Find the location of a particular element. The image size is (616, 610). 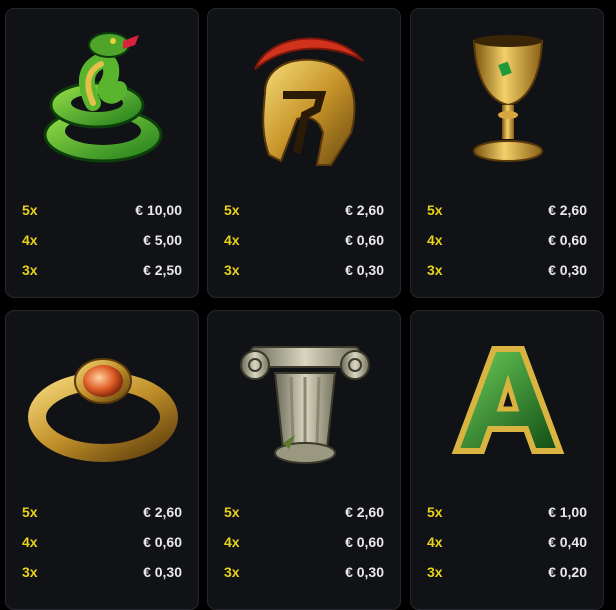

payout-row: 3x € 0,20 is located at coordinates (507, 572).